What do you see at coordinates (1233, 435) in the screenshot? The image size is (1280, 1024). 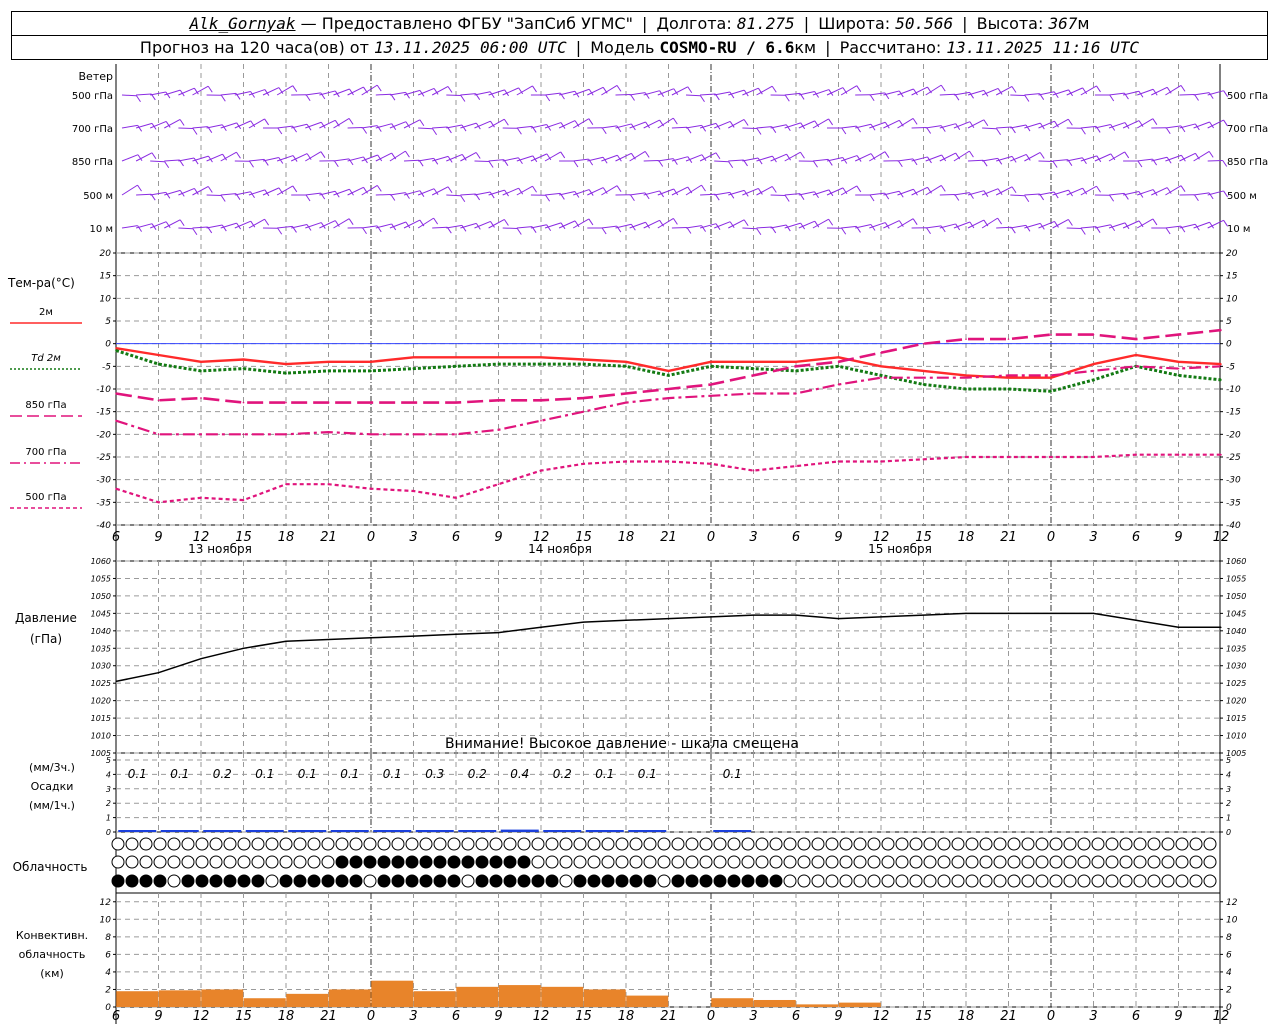 I see `temp-tick-label: -20` at bounding box center [1233, 435].